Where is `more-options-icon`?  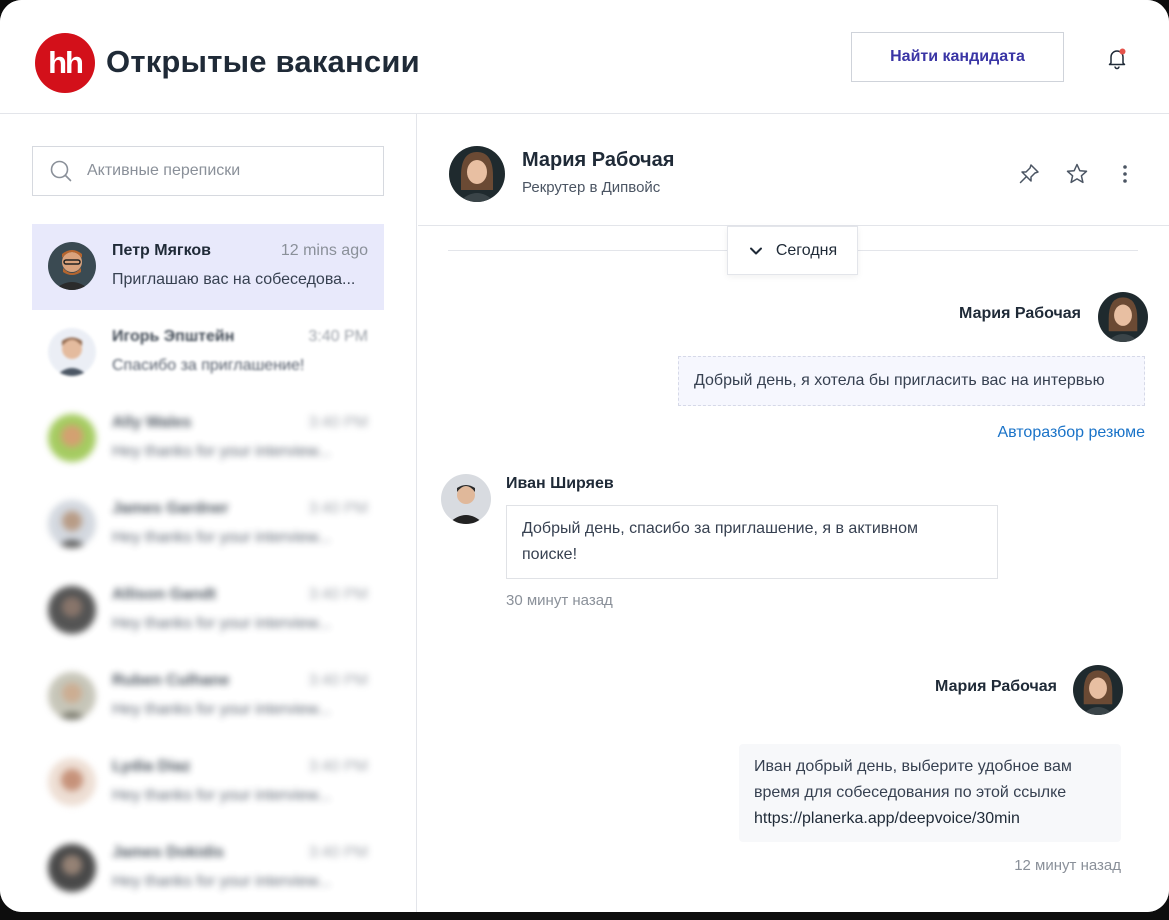
more-options-icon is located at coordinates (1125, 174).